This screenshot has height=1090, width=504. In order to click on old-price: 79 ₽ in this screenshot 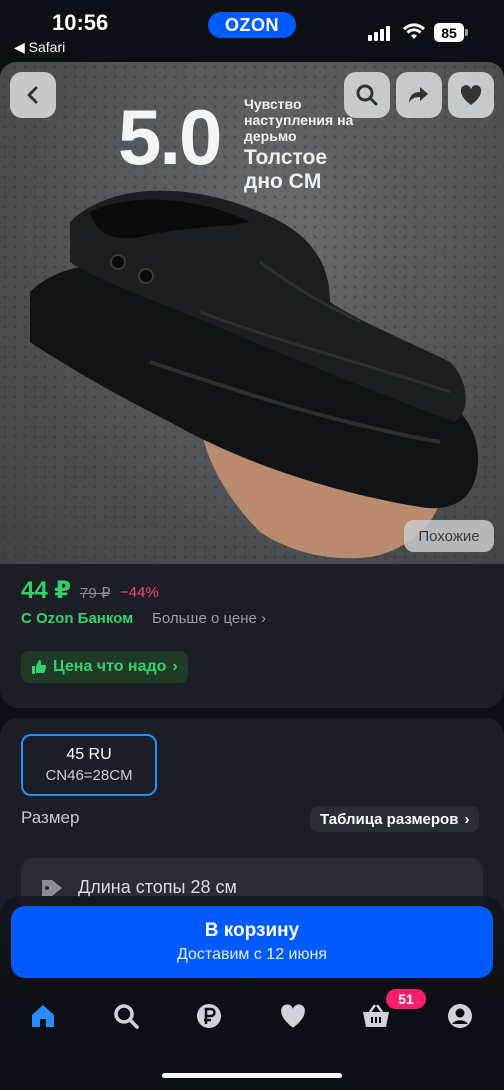, I will do `click(95, 593)`.